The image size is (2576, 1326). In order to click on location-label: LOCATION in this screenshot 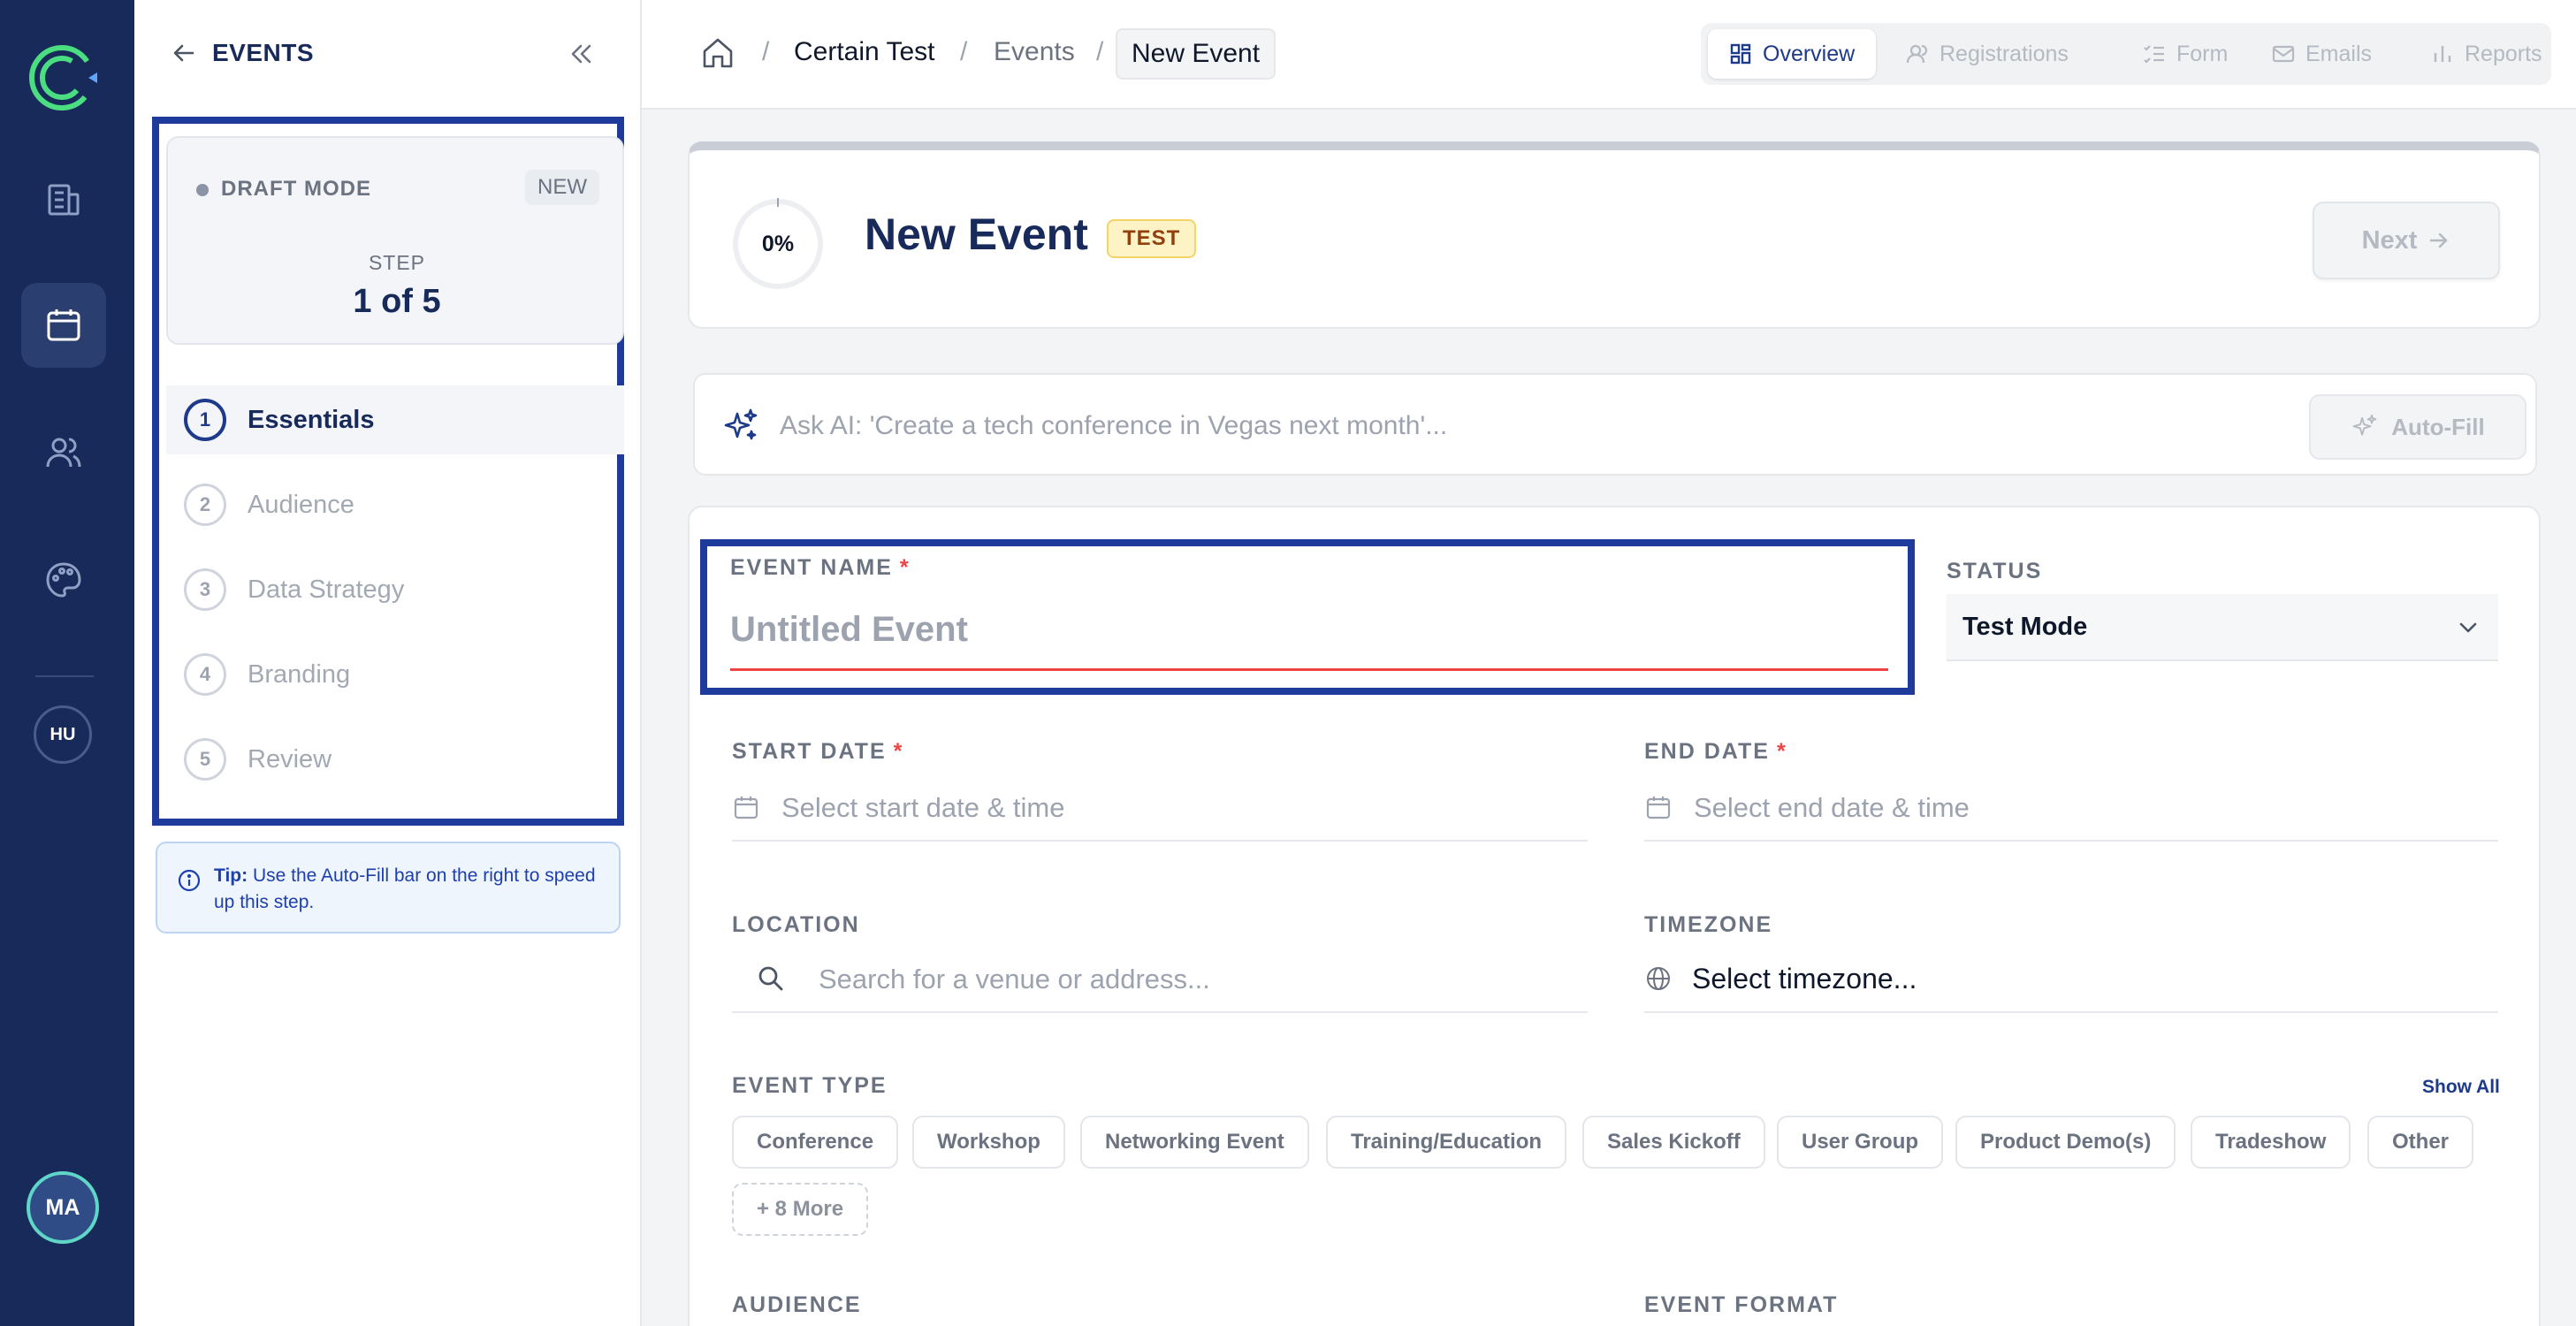, I will do `click(796, 924)`.